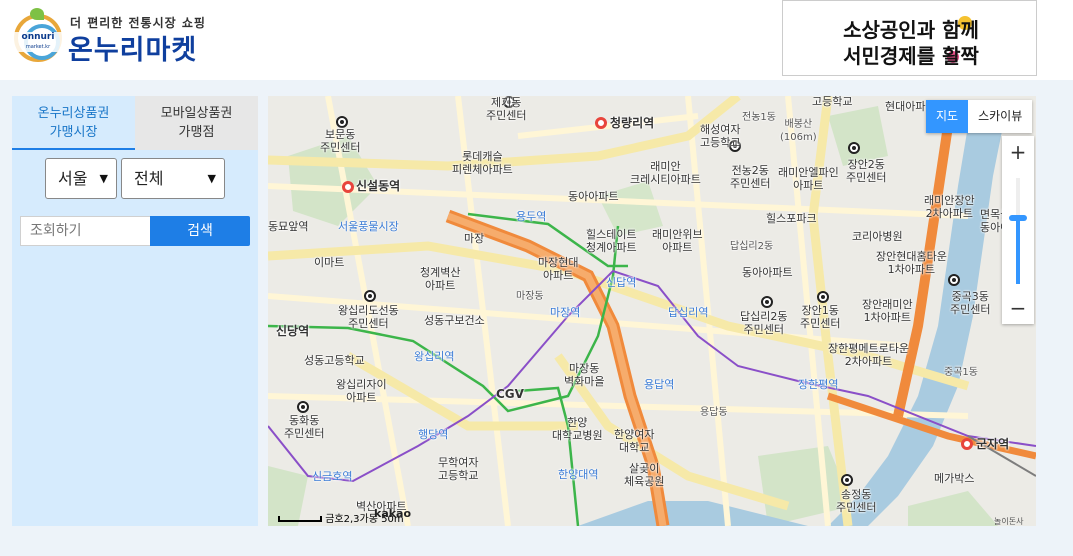 This screenshot has width=1073, height=556. What do you see at coordinates (73, 132) in the screenshot?
I see `tab-label-line2: 가맹시장` at bounding box center [73, 132].